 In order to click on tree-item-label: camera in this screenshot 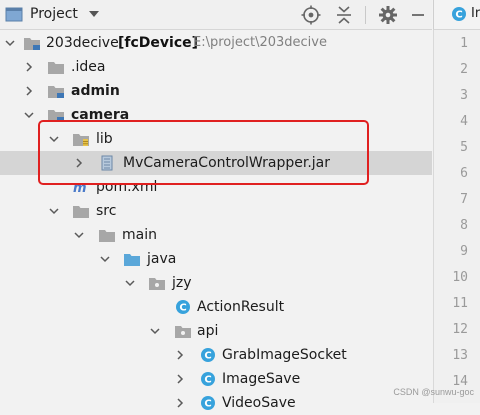, I will do `click(100, 115)`.